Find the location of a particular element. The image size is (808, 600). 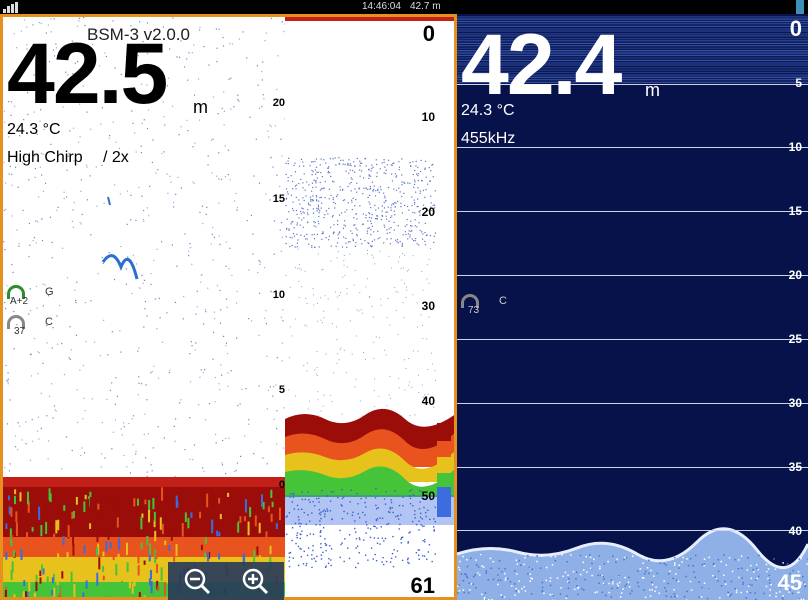

ds-scale-25: 25 is located at coordinates (795, 339).